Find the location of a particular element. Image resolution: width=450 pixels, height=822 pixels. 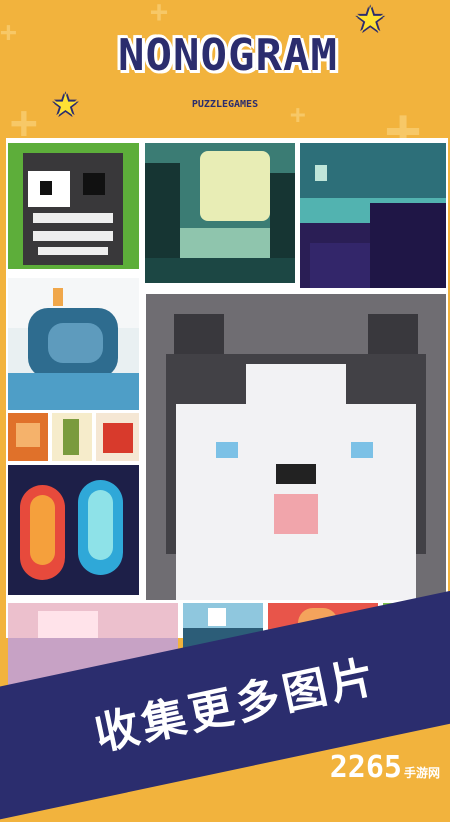

fish-puzzle is located at coordinates (73, 530).